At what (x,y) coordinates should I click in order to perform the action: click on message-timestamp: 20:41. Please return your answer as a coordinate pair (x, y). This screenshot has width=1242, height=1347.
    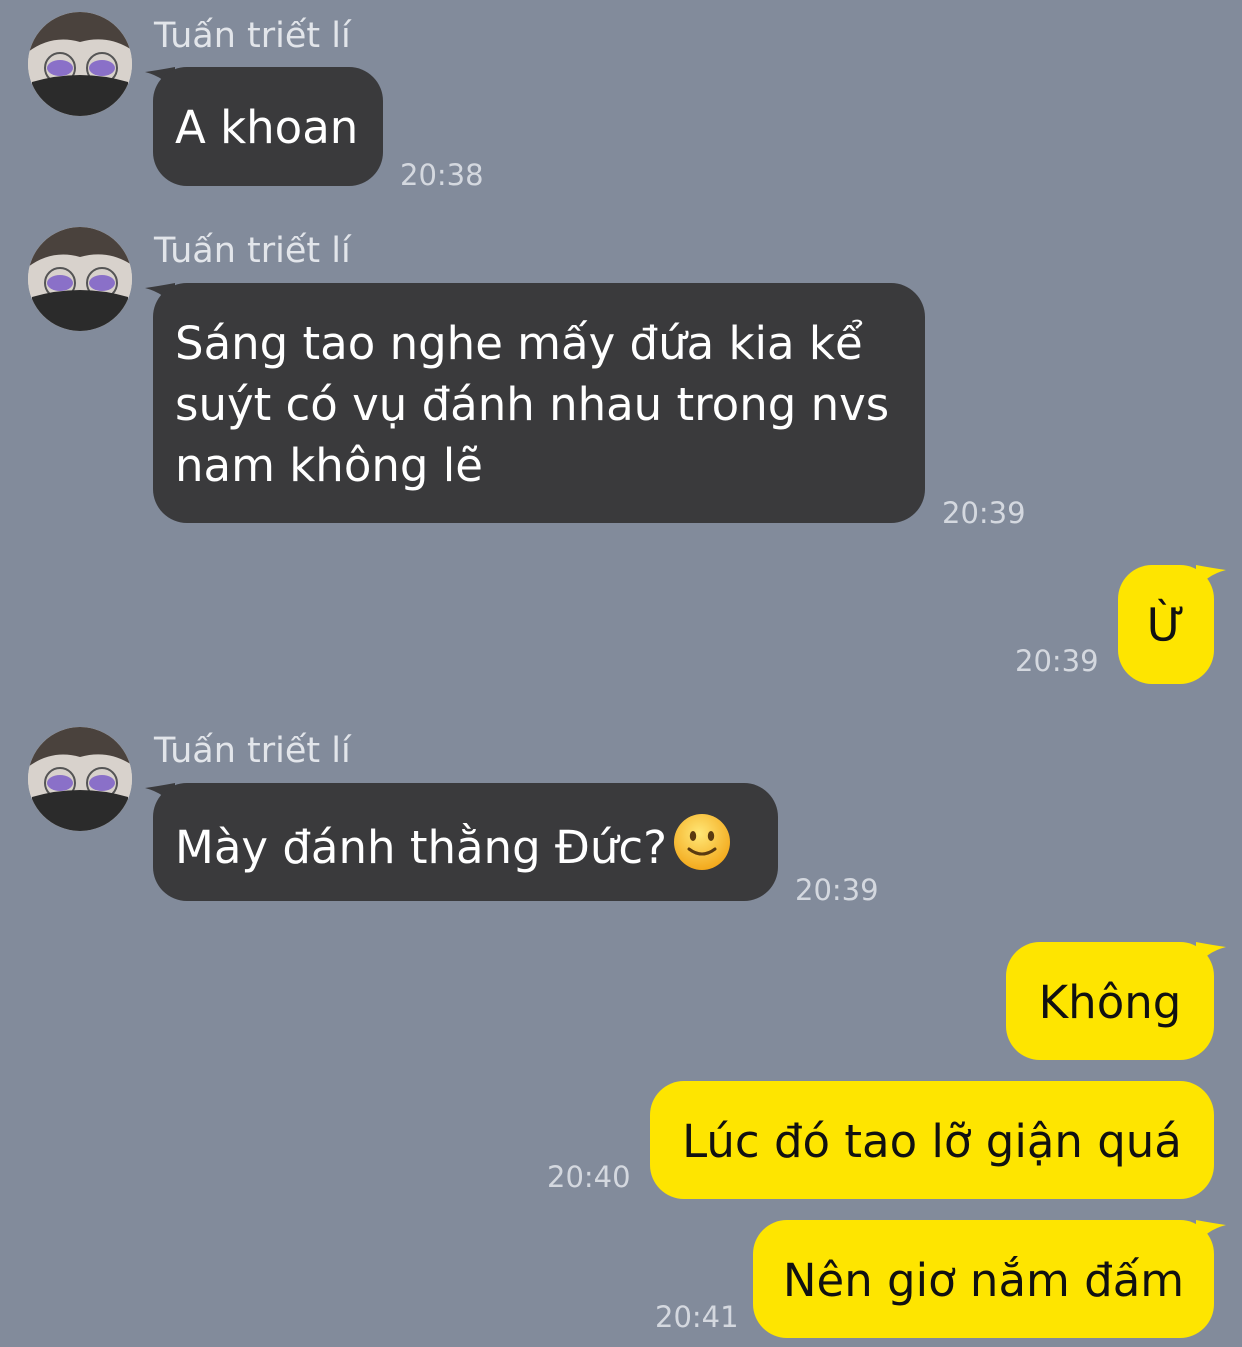
    Looking at the image, I should click on (697, 1317).